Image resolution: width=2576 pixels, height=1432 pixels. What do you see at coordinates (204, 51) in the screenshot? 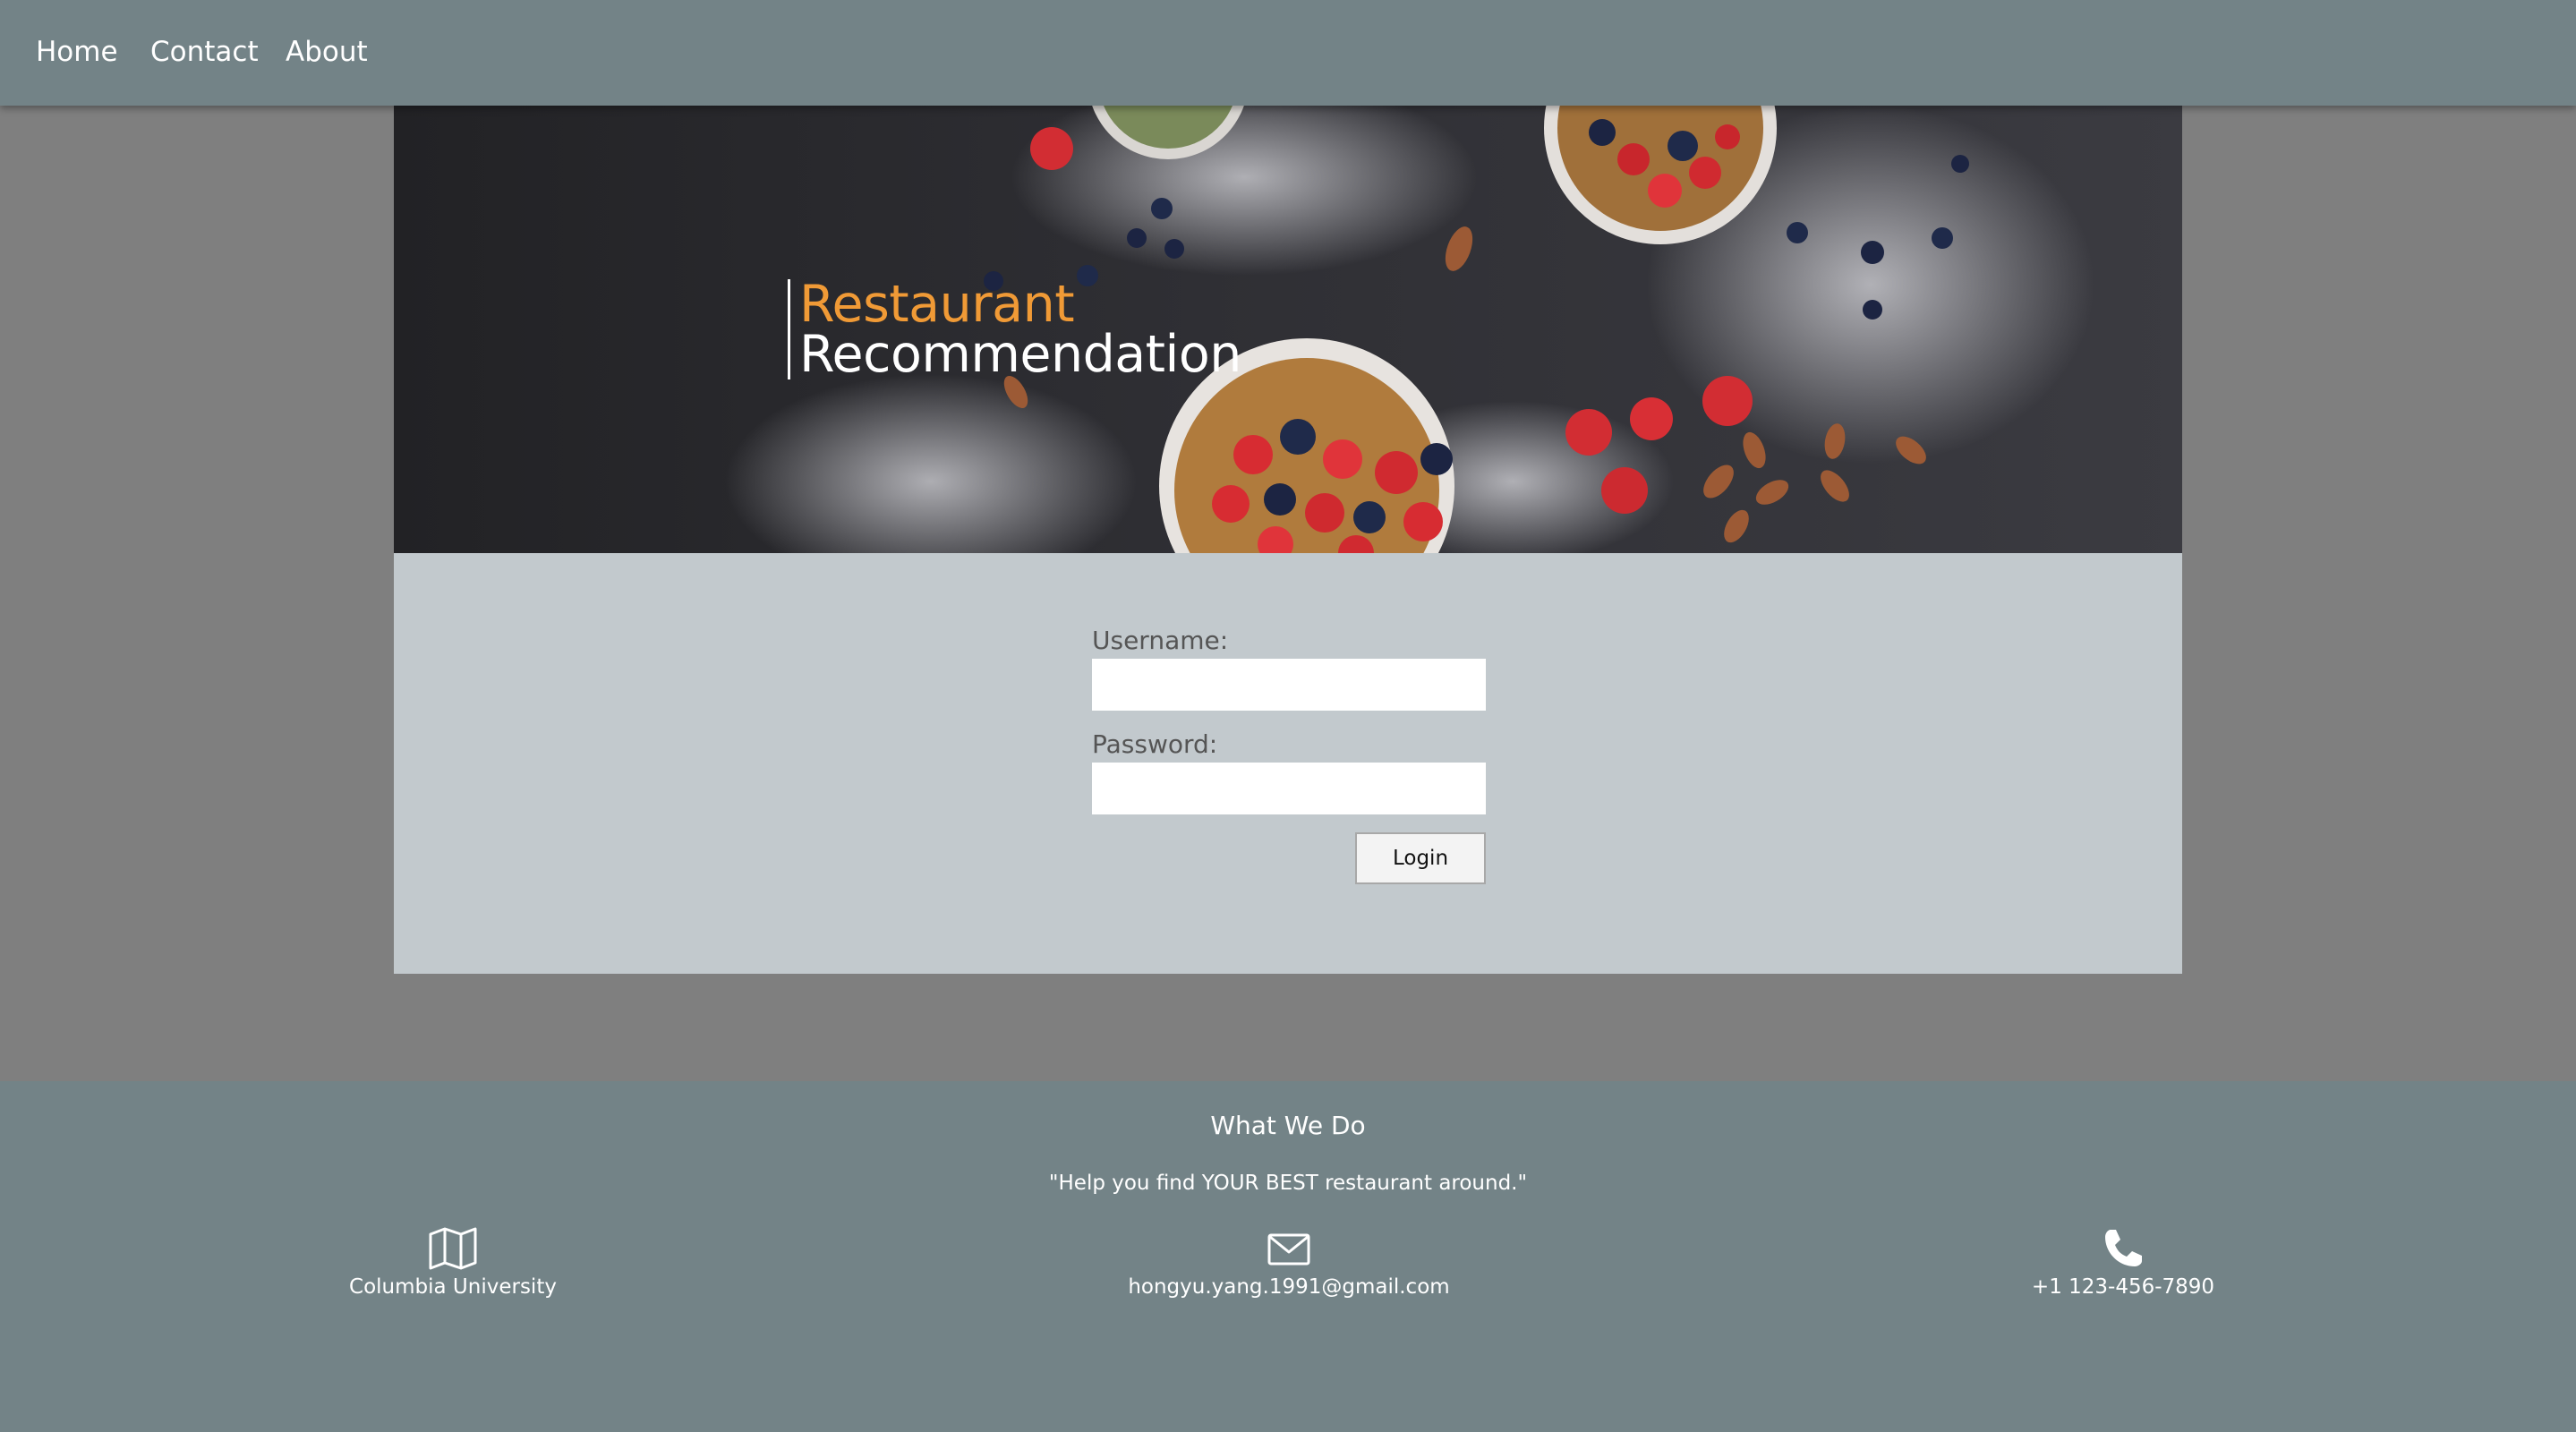
I see `nav-contact-link: Contact` at bounding box center [204, 51].